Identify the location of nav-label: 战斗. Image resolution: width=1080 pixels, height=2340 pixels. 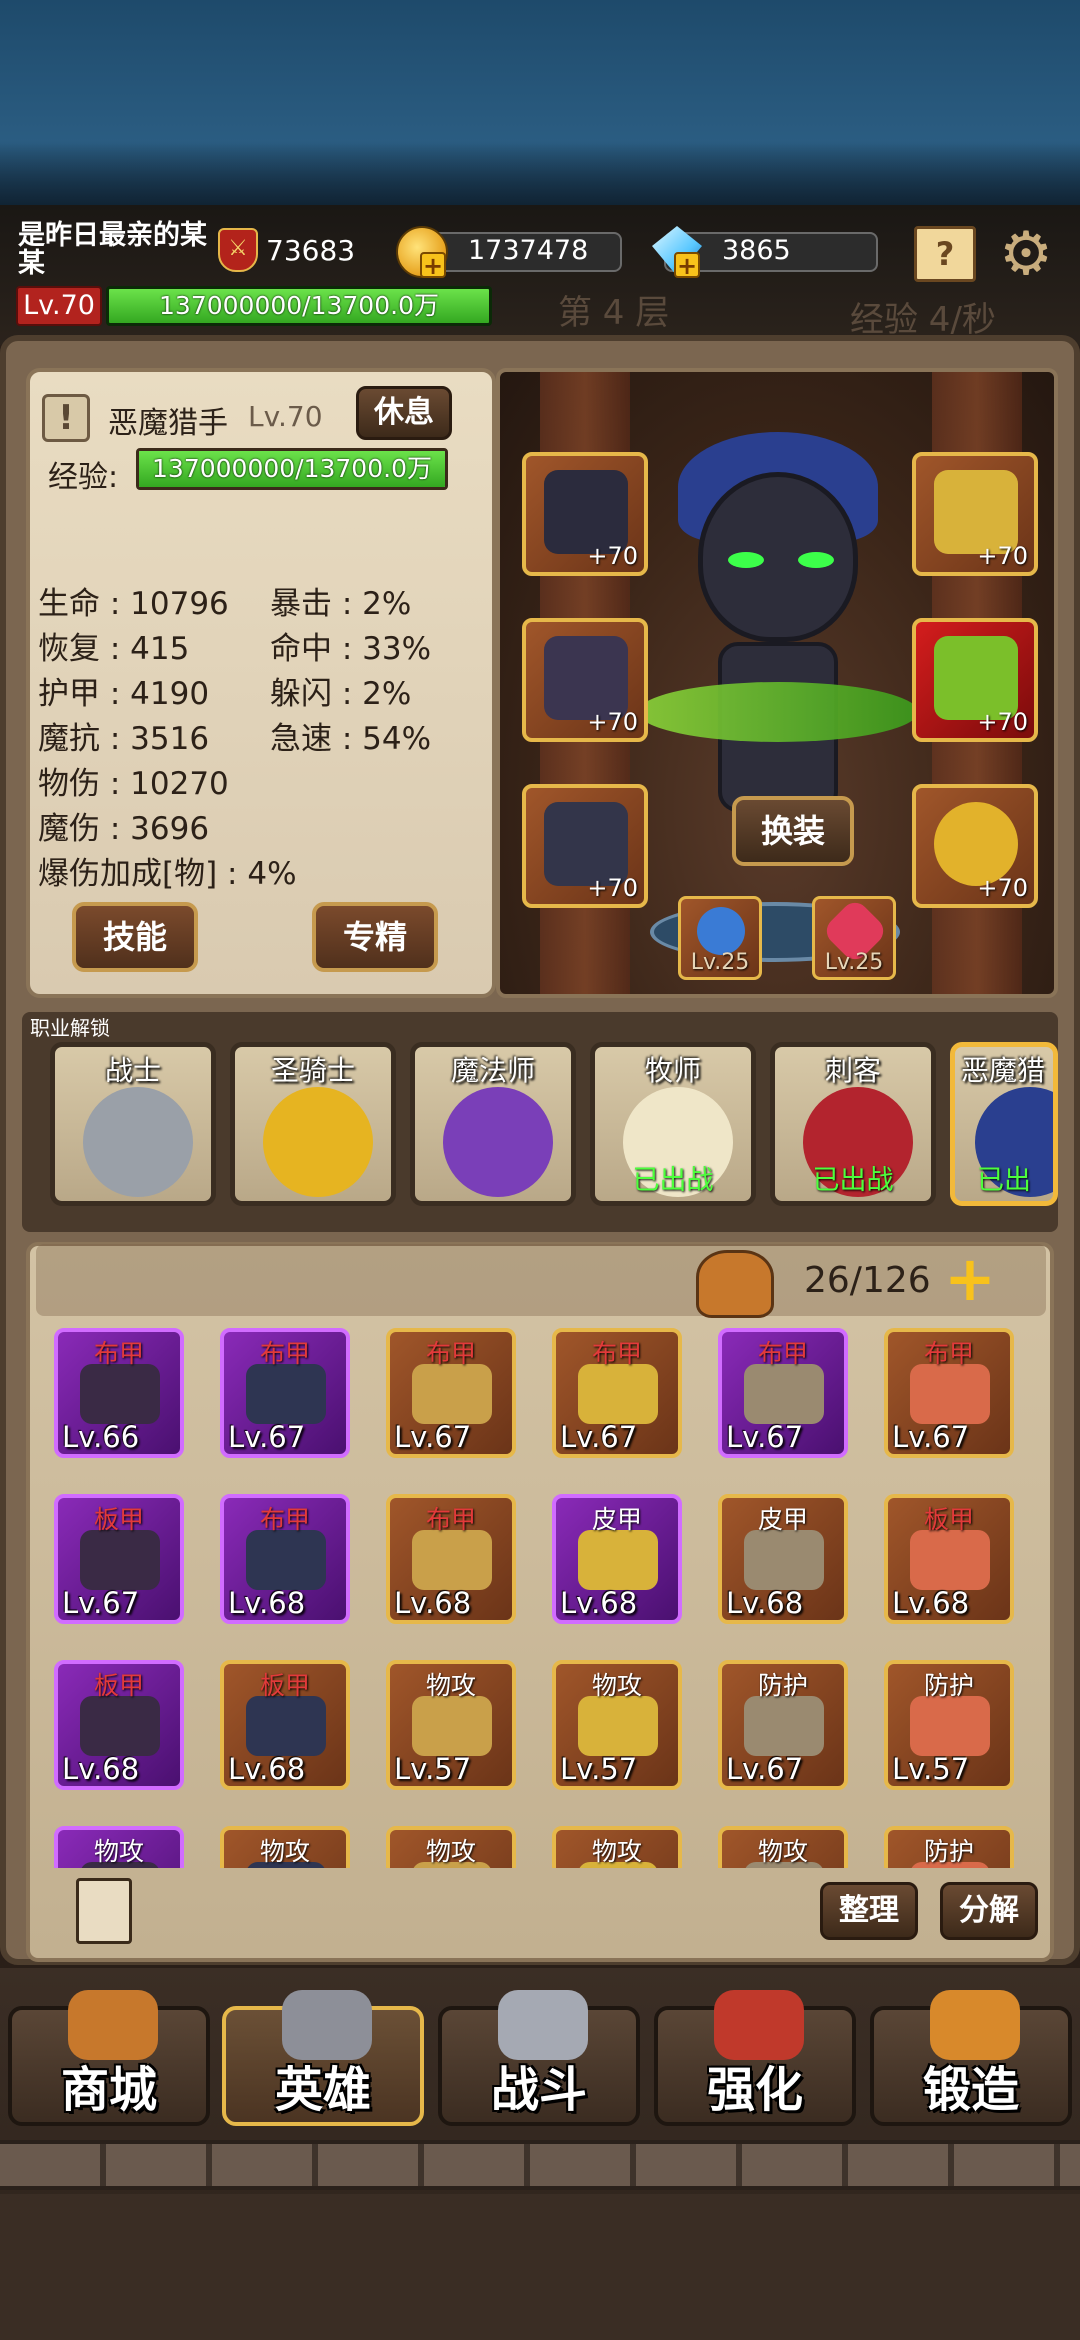
(538, 2090).